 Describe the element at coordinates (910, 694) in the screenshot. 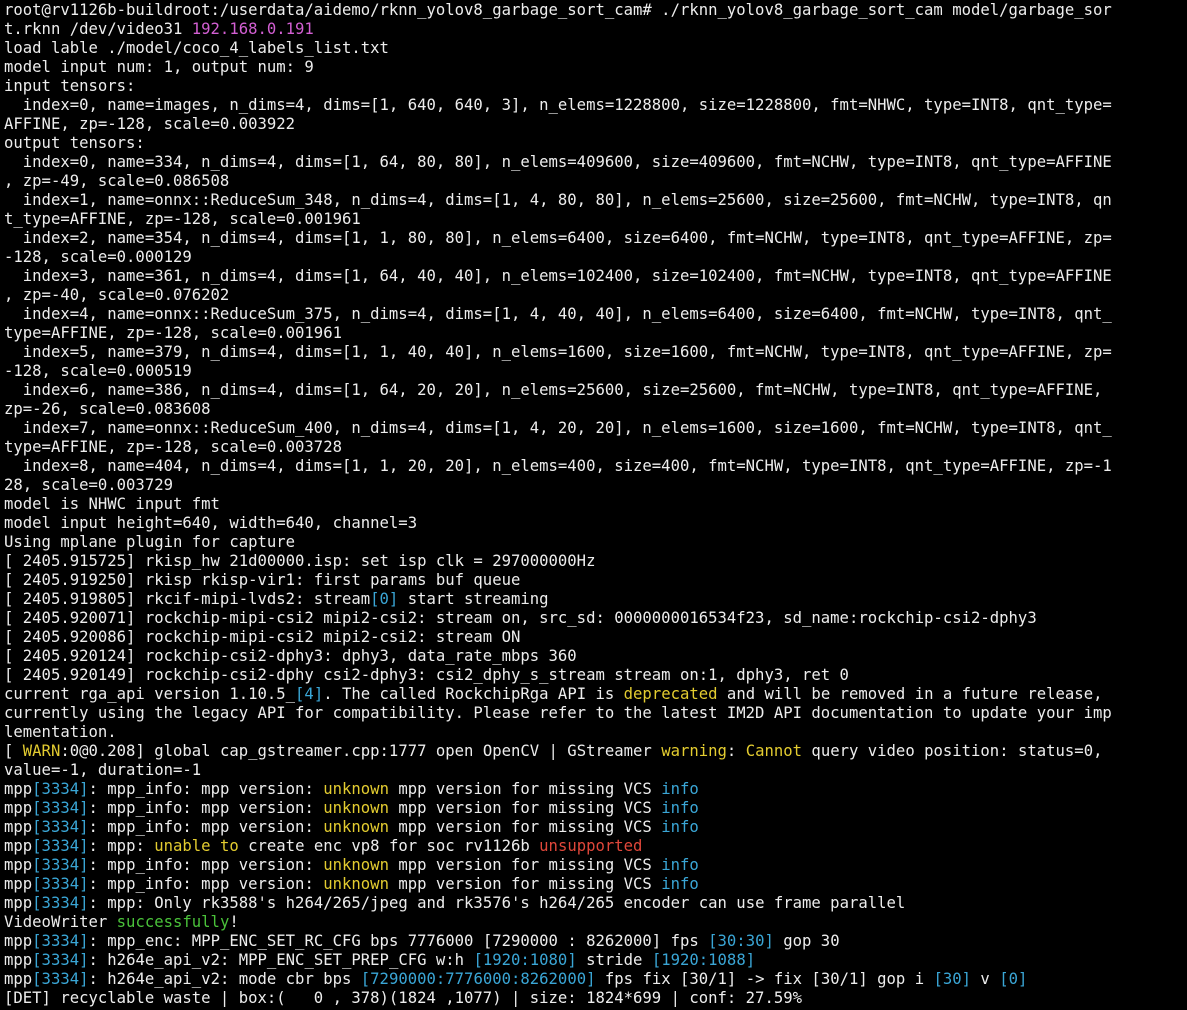

I see `terminal-text-segment: and will be removed in a future release,` at that location.